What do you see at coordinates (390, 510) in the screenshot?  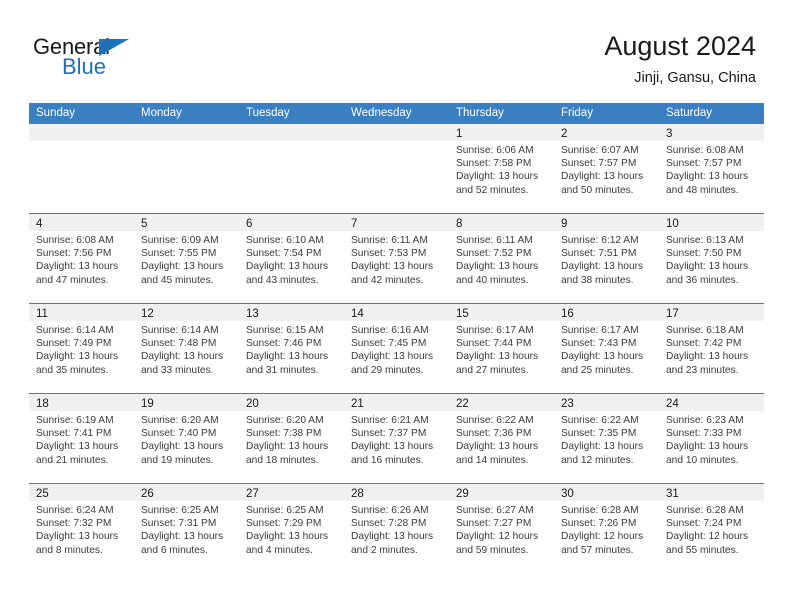 I see `sunrise-text: Sunrise: 6:26 AM` at bounding box center [390, 510].